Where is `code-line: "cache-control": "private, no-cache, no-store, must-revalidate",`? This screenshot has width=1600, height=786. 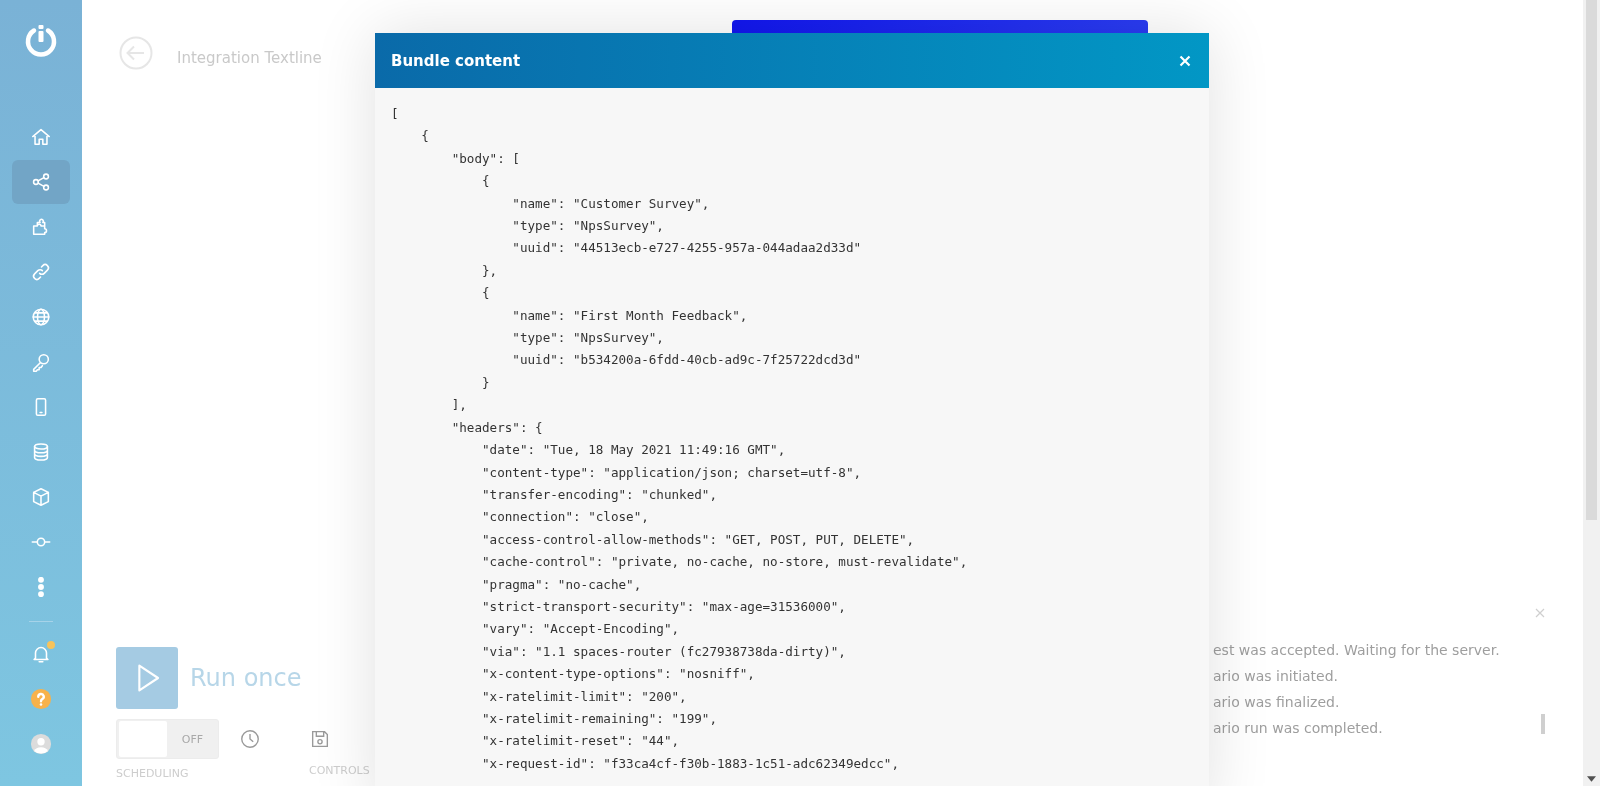 code-line: "cache-control": "private, no-cache, no-store, must-revalidate", is located at coordinates (724, 562).